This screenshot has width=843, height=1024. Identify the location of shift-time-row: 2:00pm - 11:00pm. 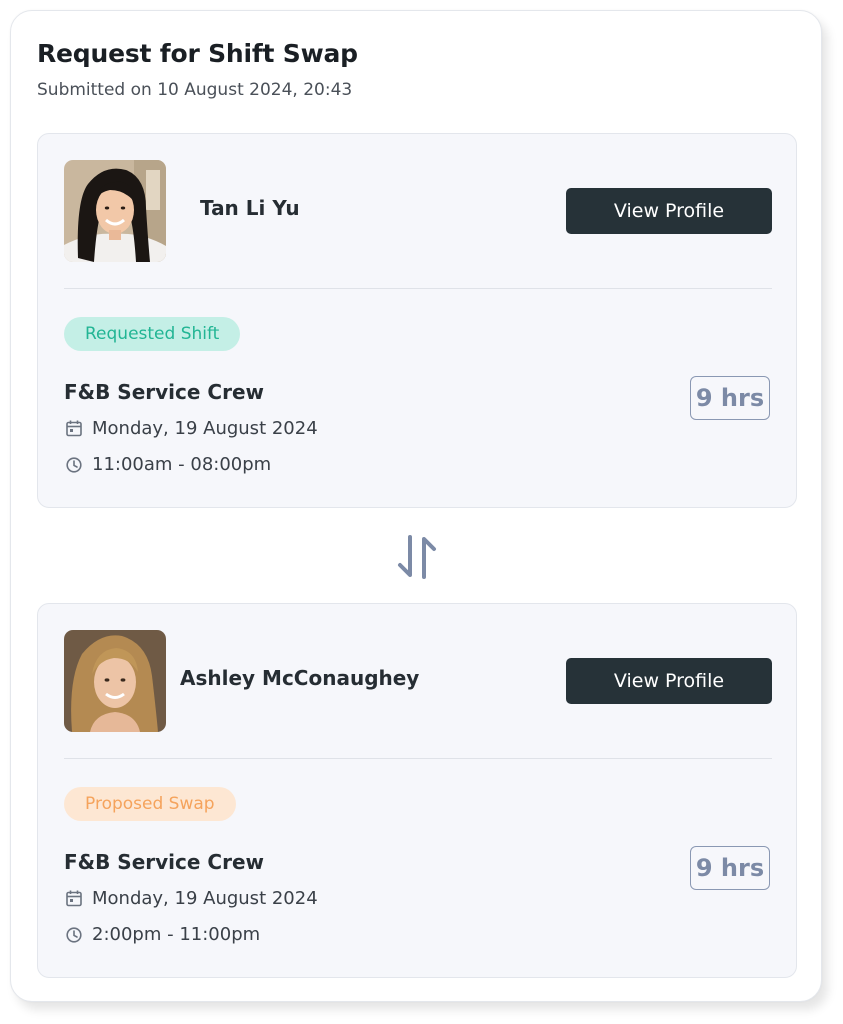
(162, 934).